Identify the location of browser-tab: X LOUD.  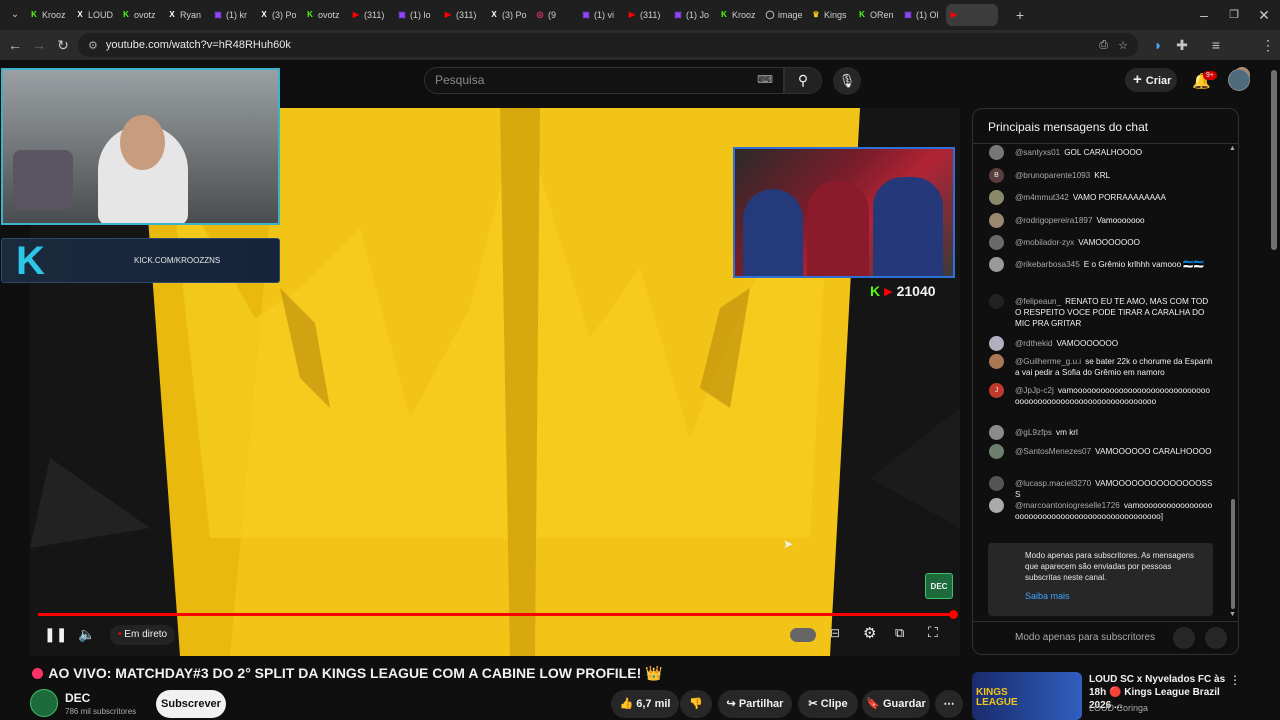
(93, 15).